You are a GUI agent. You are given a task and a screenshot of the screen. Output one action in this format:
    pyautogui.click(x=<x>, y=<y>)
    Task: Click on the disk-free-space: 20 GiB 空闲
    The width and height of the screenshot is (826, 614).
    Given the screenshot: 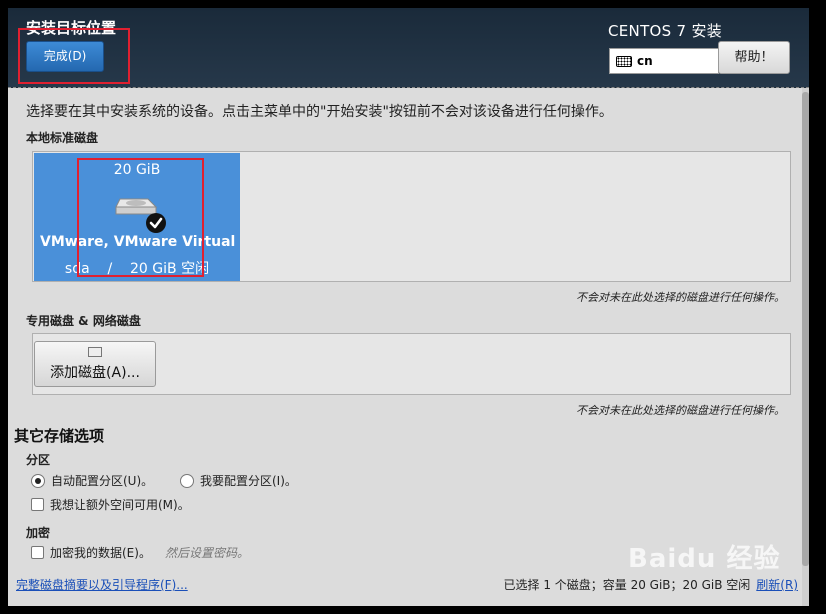 What is the action you would take?
    pyautogui.click(x=170, y=269)
    